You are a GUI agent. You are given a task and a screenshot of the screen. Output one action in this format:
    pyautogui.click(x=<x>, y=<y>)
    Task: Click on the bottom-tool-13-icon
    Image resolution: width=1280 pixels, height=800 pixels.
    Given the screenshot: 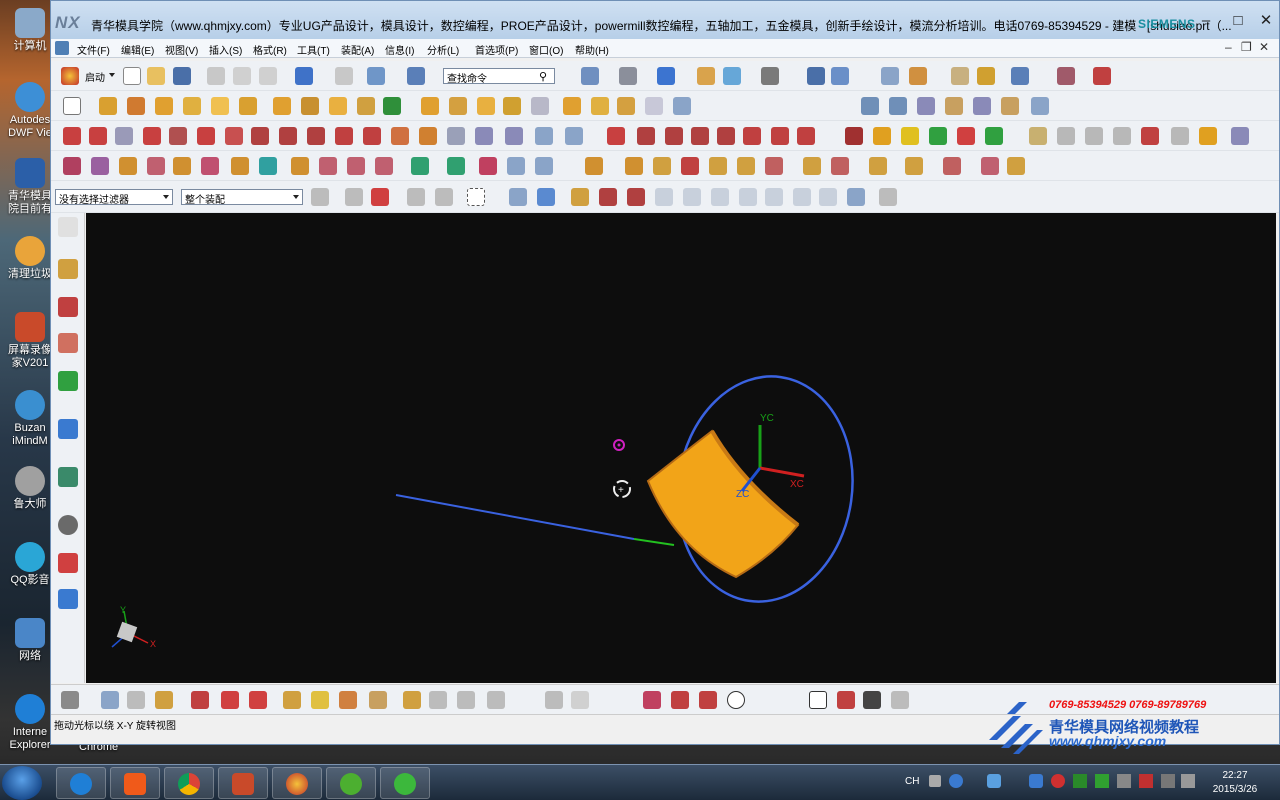 What is the action you would take?
    pyautogui.click(x=438, y=700)
    